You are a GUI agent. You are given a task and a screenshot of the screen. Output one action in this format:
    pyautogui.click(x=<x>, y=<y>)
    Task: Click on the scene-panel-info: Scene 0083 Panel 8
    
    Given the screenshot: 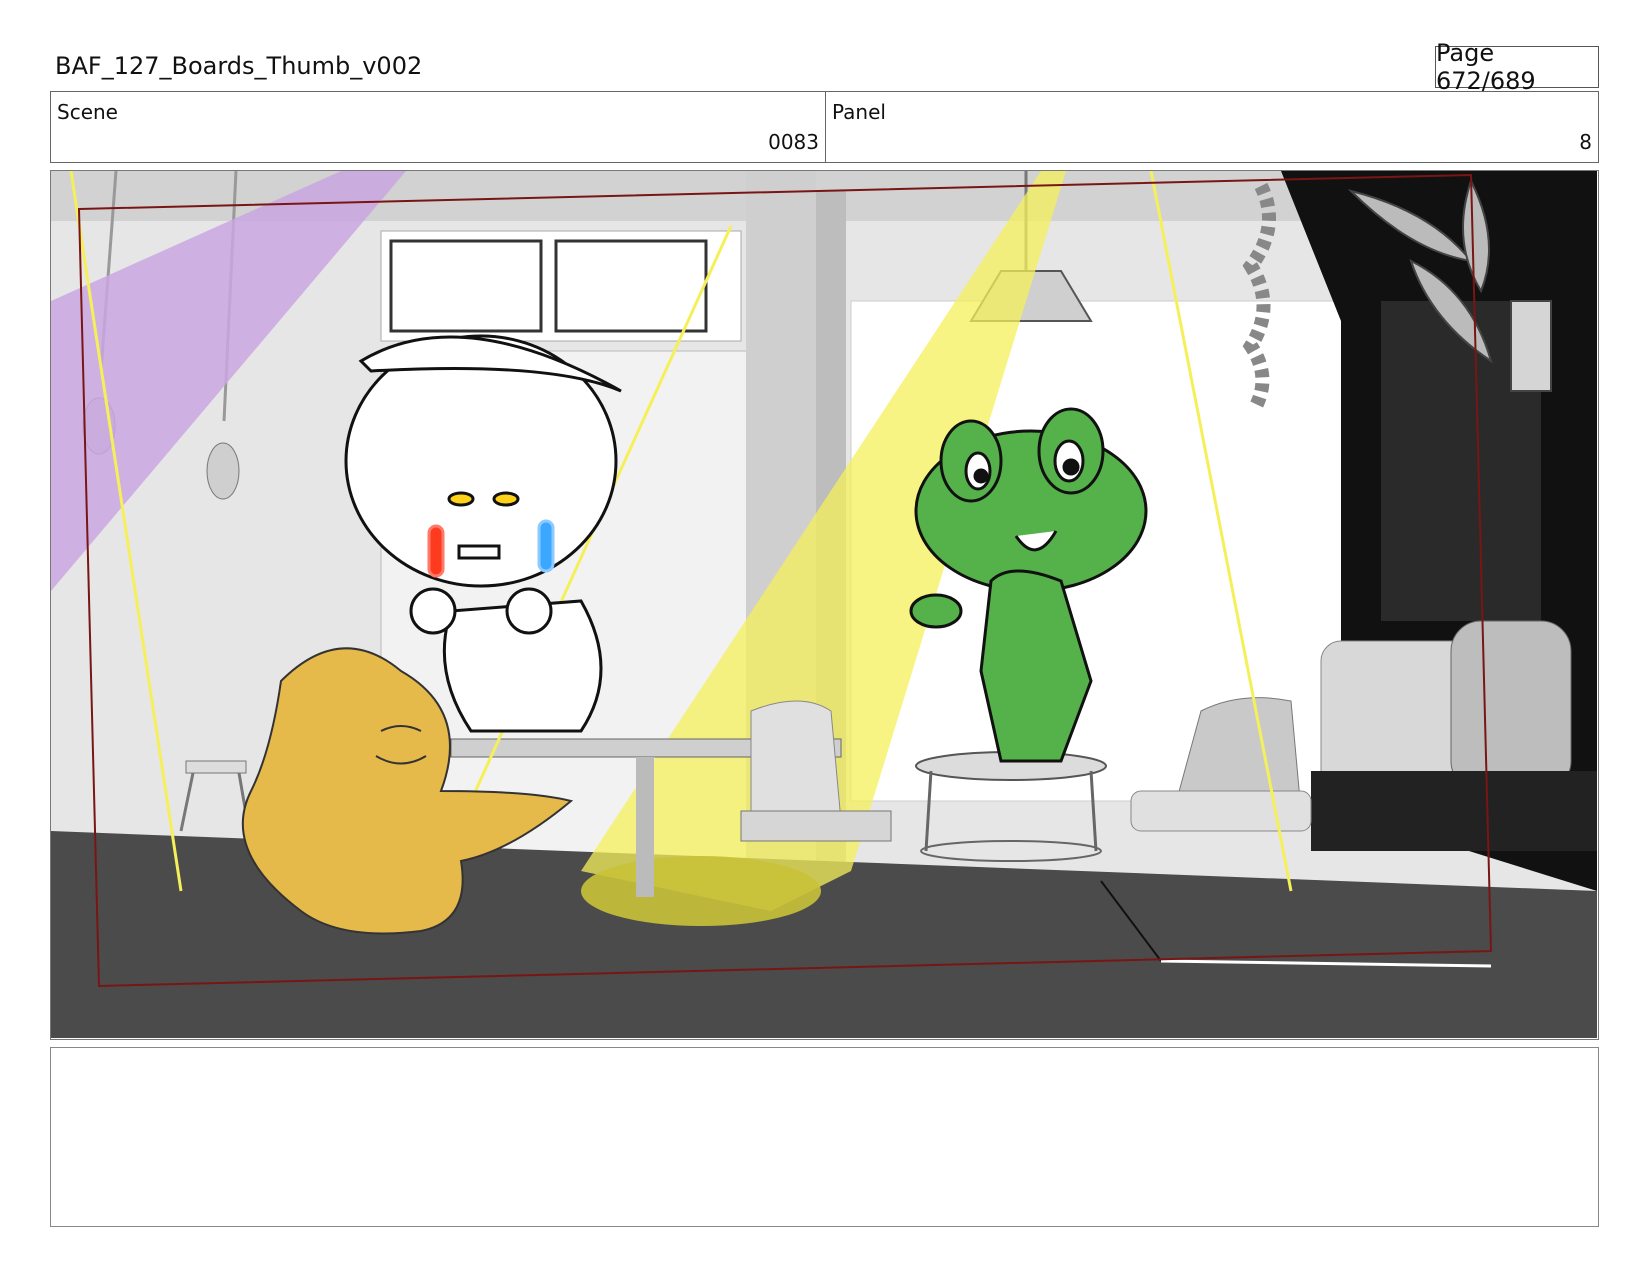 What is the action you would take?
    pyautogui.click(x=824, y=127)
    